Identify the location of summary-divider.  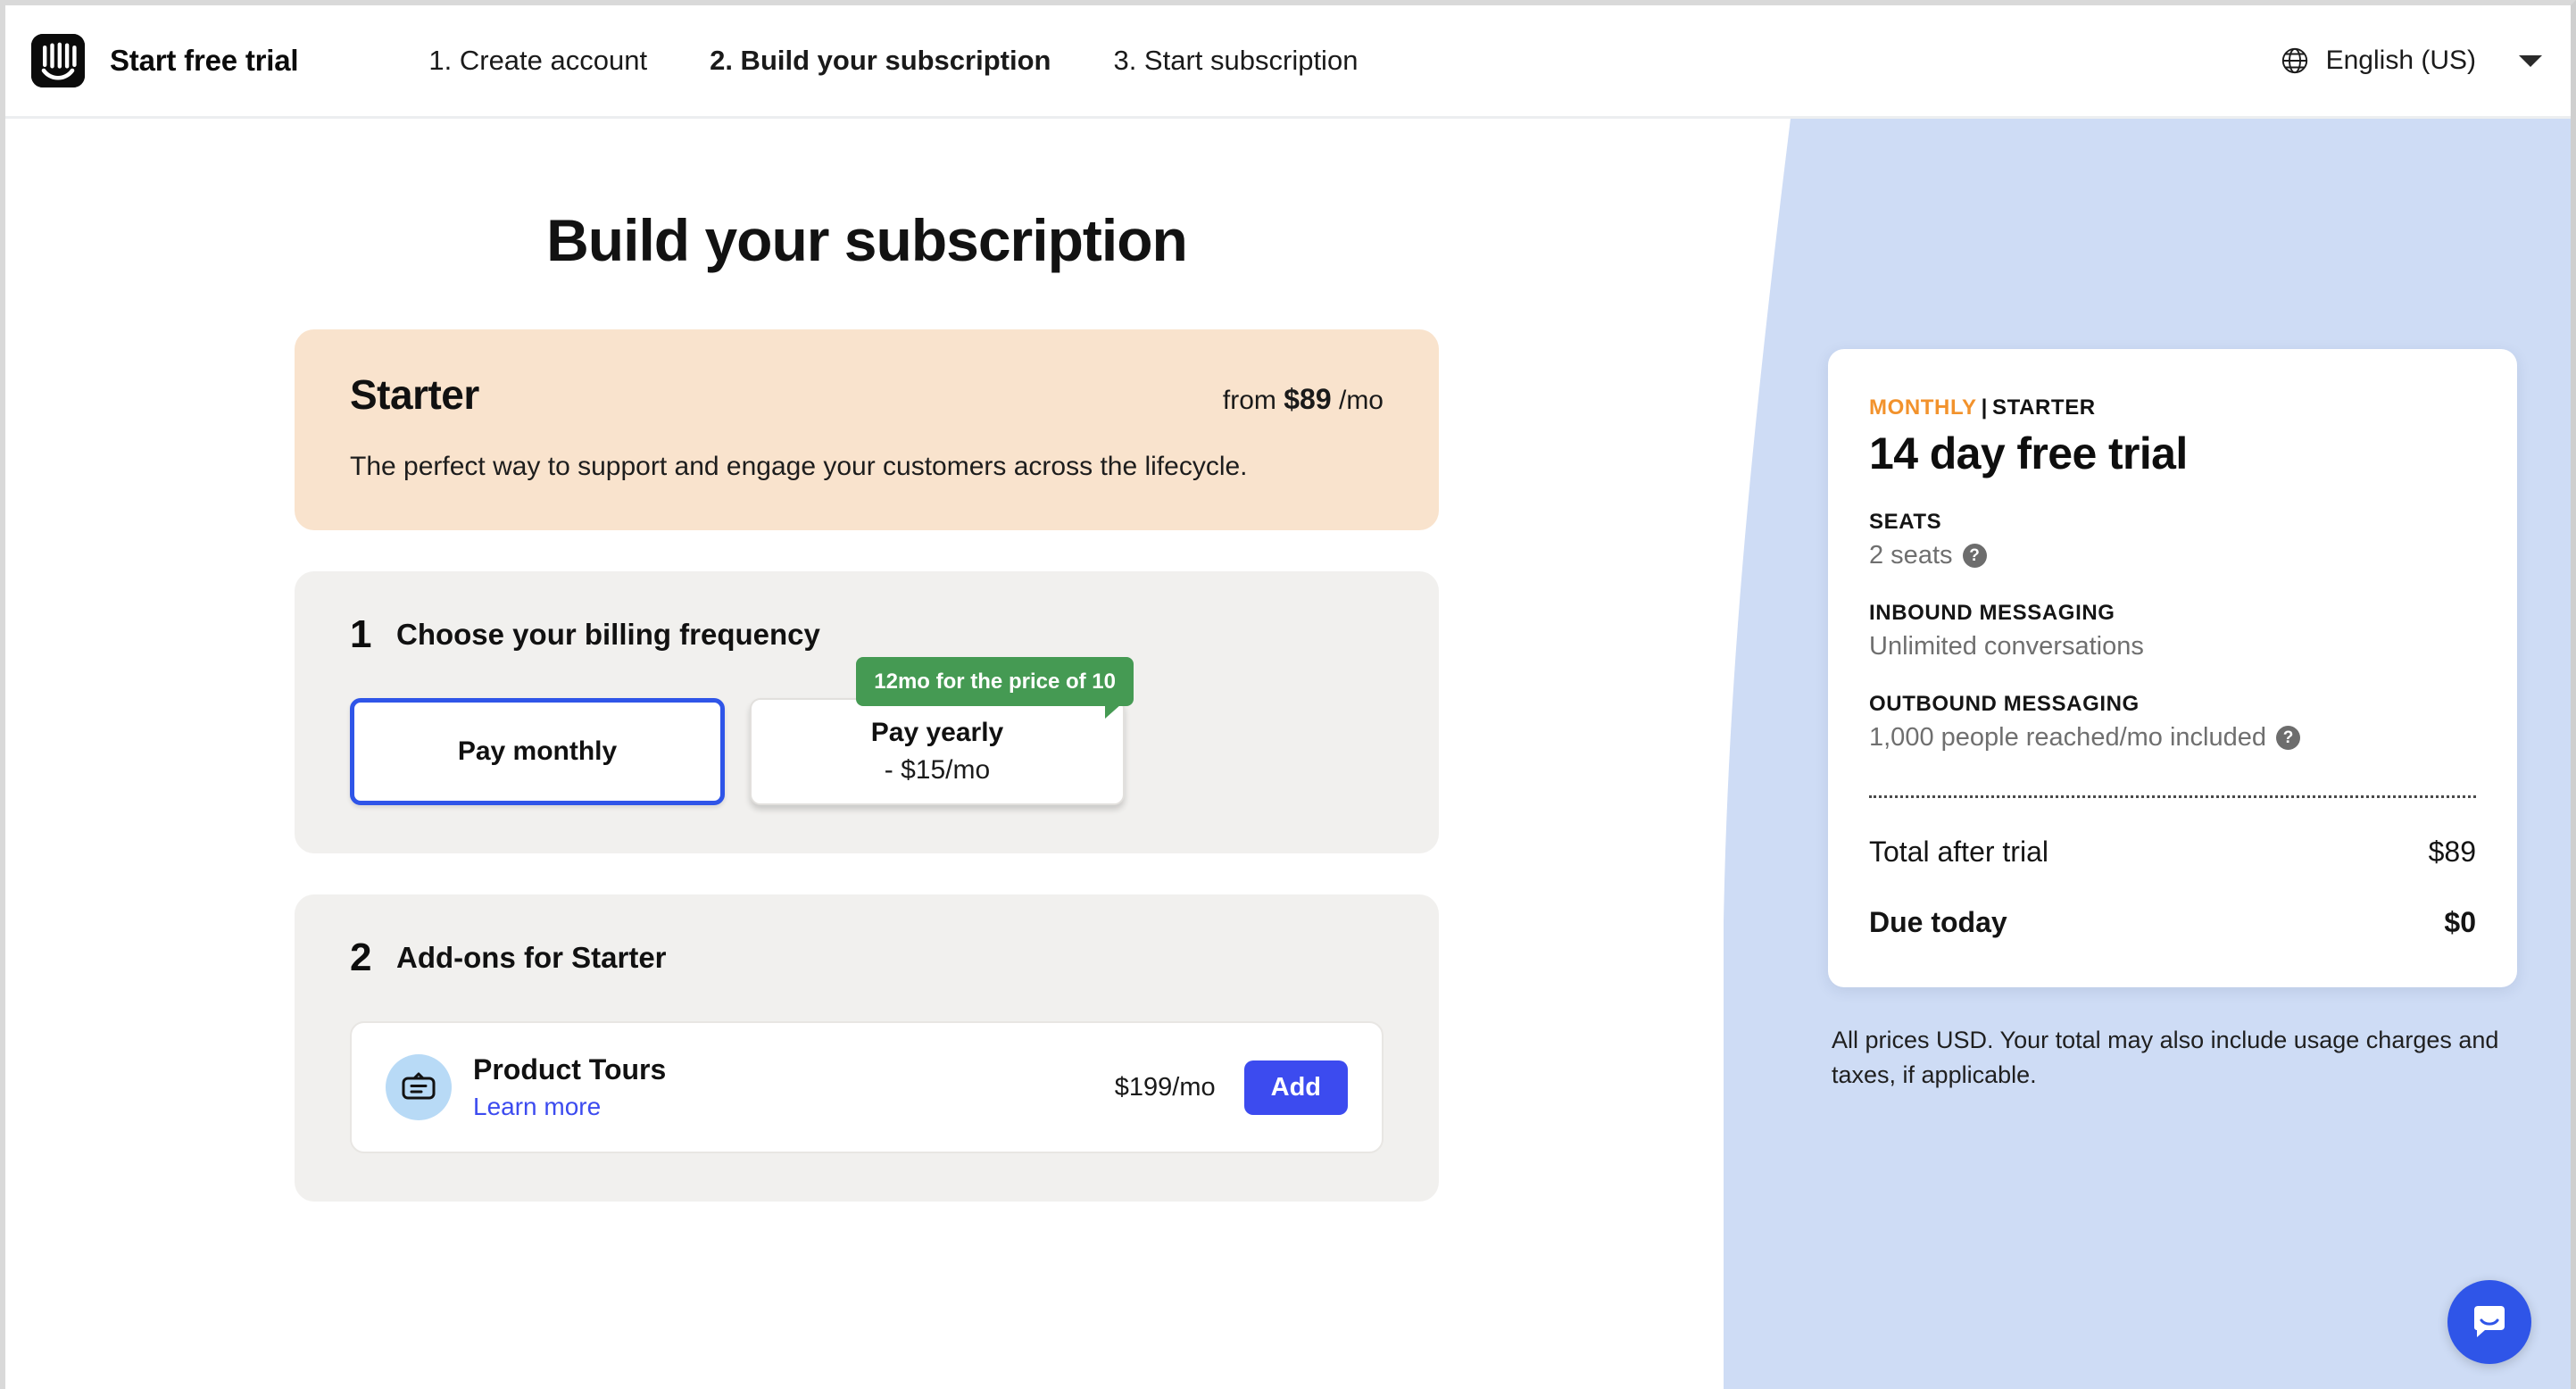
(2173, 797).